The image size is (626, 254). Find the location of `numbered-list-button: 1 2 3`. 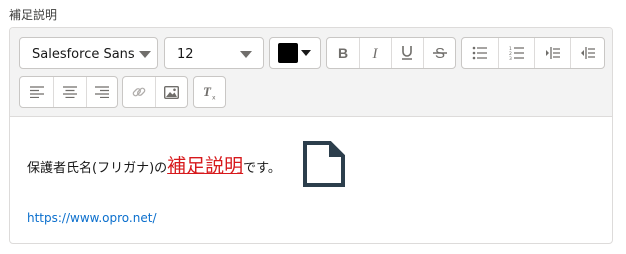

numbered-list-button: 1 2 3 is located at coordinates (516, 53).